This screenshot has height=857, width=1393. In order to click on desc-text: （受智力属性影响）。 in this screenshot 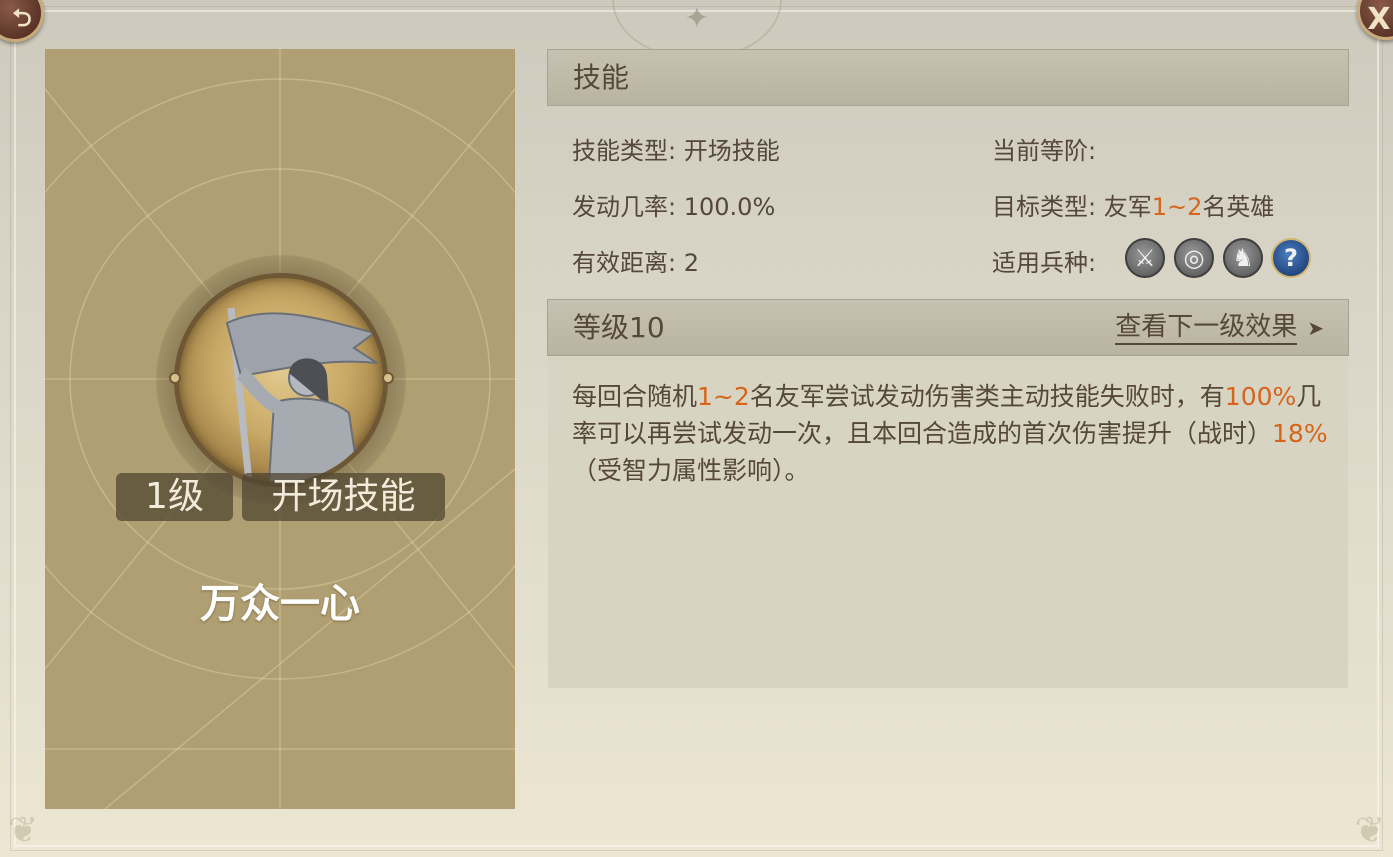, I will do `click(691, 470)`.